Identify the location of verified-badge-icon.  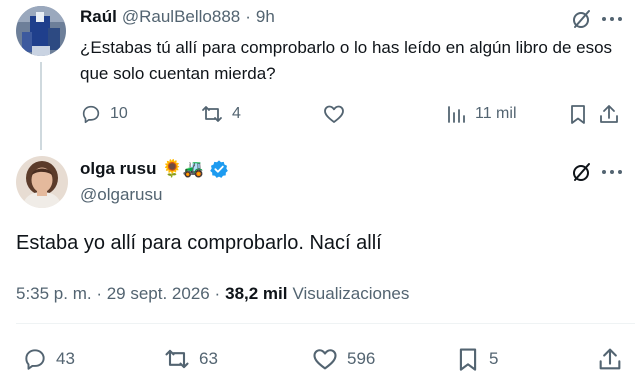
(219, 169).